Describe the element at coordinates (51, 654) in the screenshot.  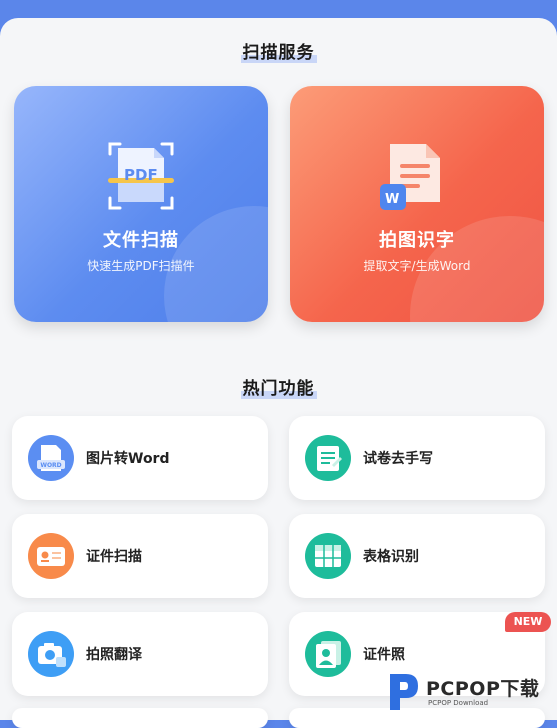
I see `camera-translate-icon` at that location.